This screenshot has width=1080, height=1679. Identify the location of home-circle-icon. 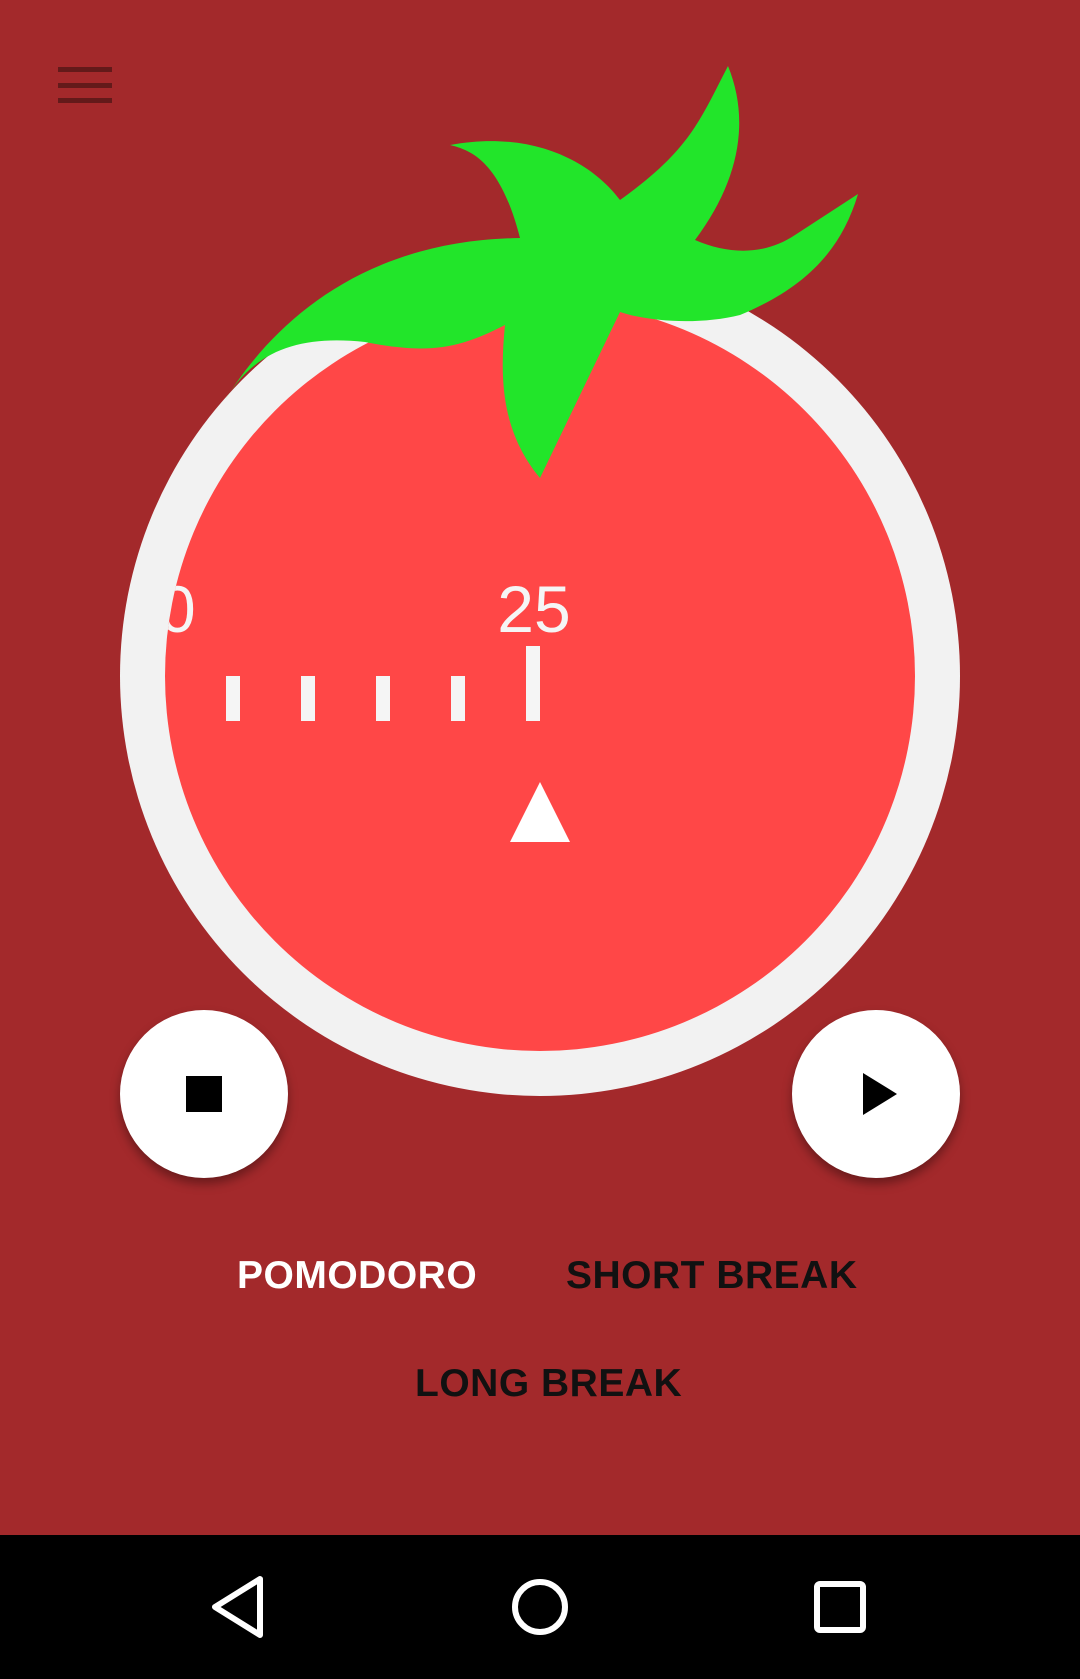
(540, 1607).